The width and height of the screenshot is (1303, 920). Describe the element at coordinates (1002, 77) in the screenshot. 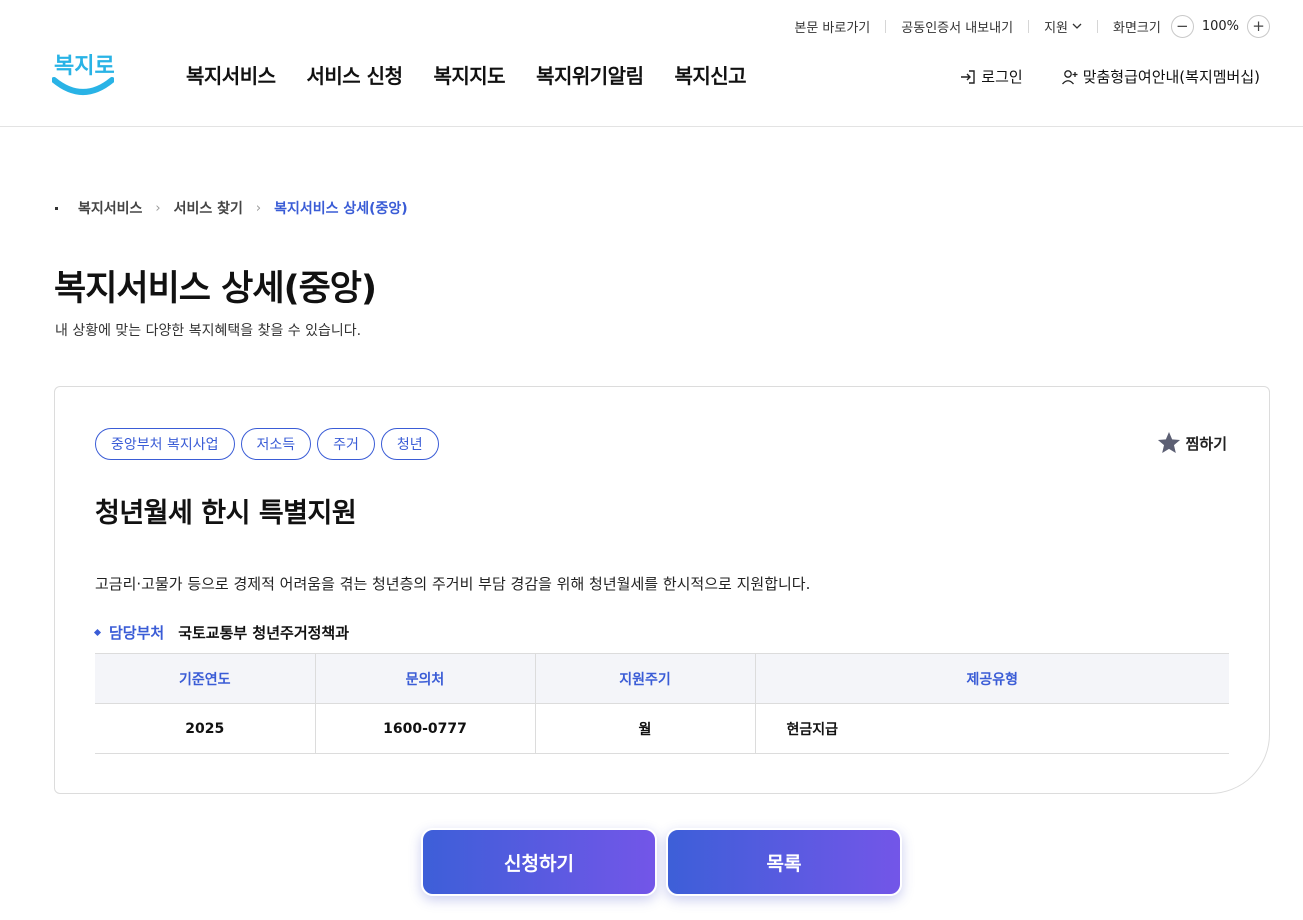

I see `login-label: 로그인` at that location.